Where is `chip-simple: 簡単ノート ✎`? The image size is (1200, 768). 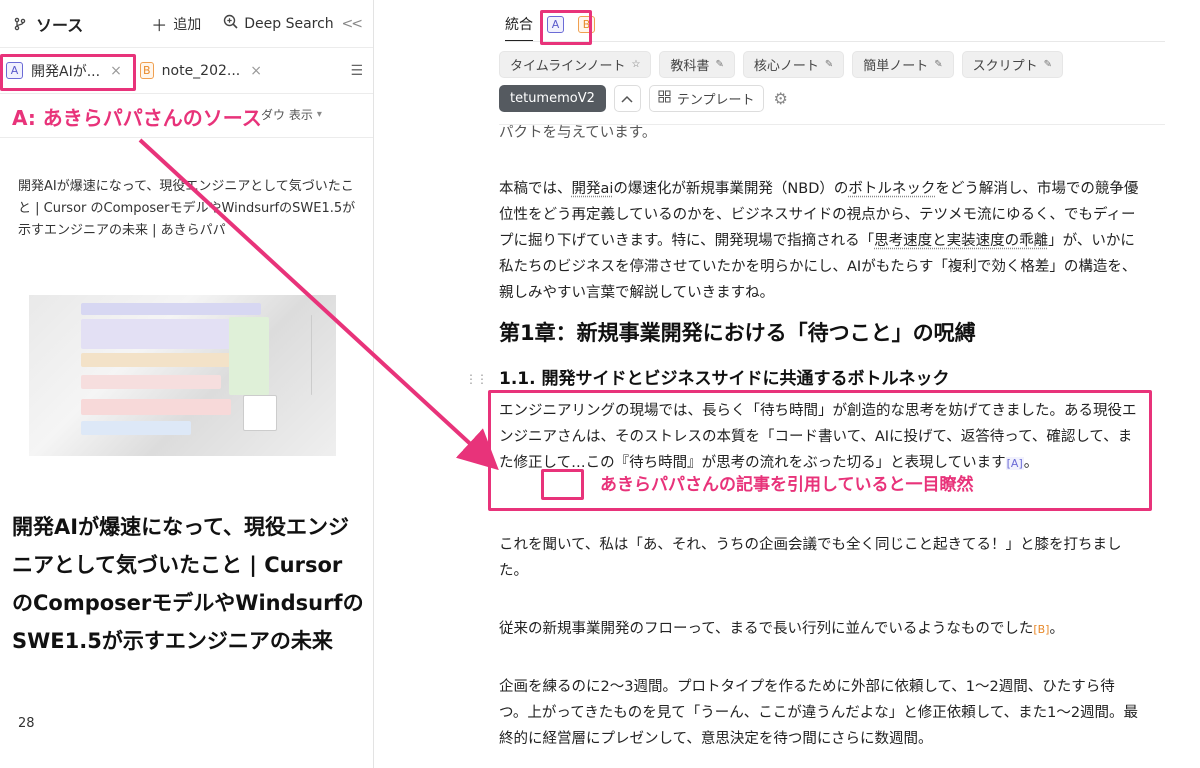
chip-simple: 簡単ノート ✎ is located at coordinates (903, 64).